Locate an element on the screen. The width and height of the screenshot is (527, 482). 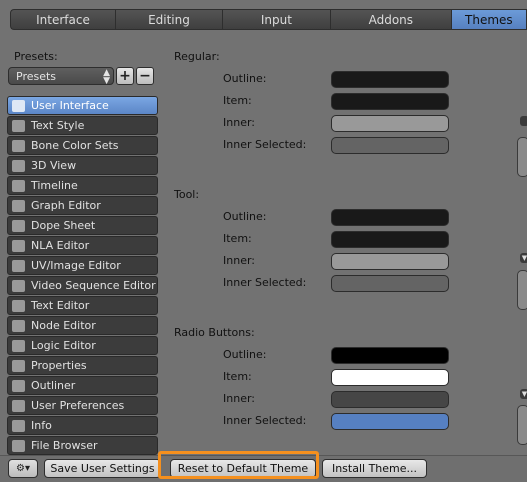
sidebar-item-info: Info is located at coordinates (82, 425).